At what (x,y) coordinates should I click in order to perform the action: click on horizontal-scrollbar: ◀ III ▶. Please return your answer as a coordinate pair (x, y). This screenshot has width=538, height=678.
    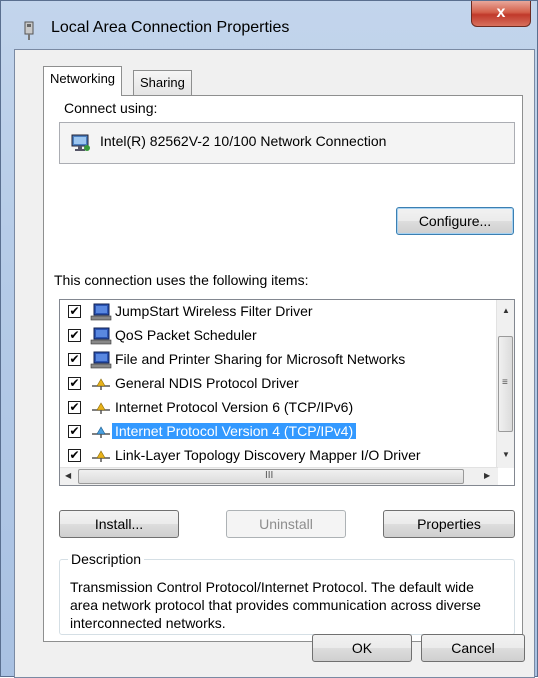
    Looking at the image, I should click on (279, 476).